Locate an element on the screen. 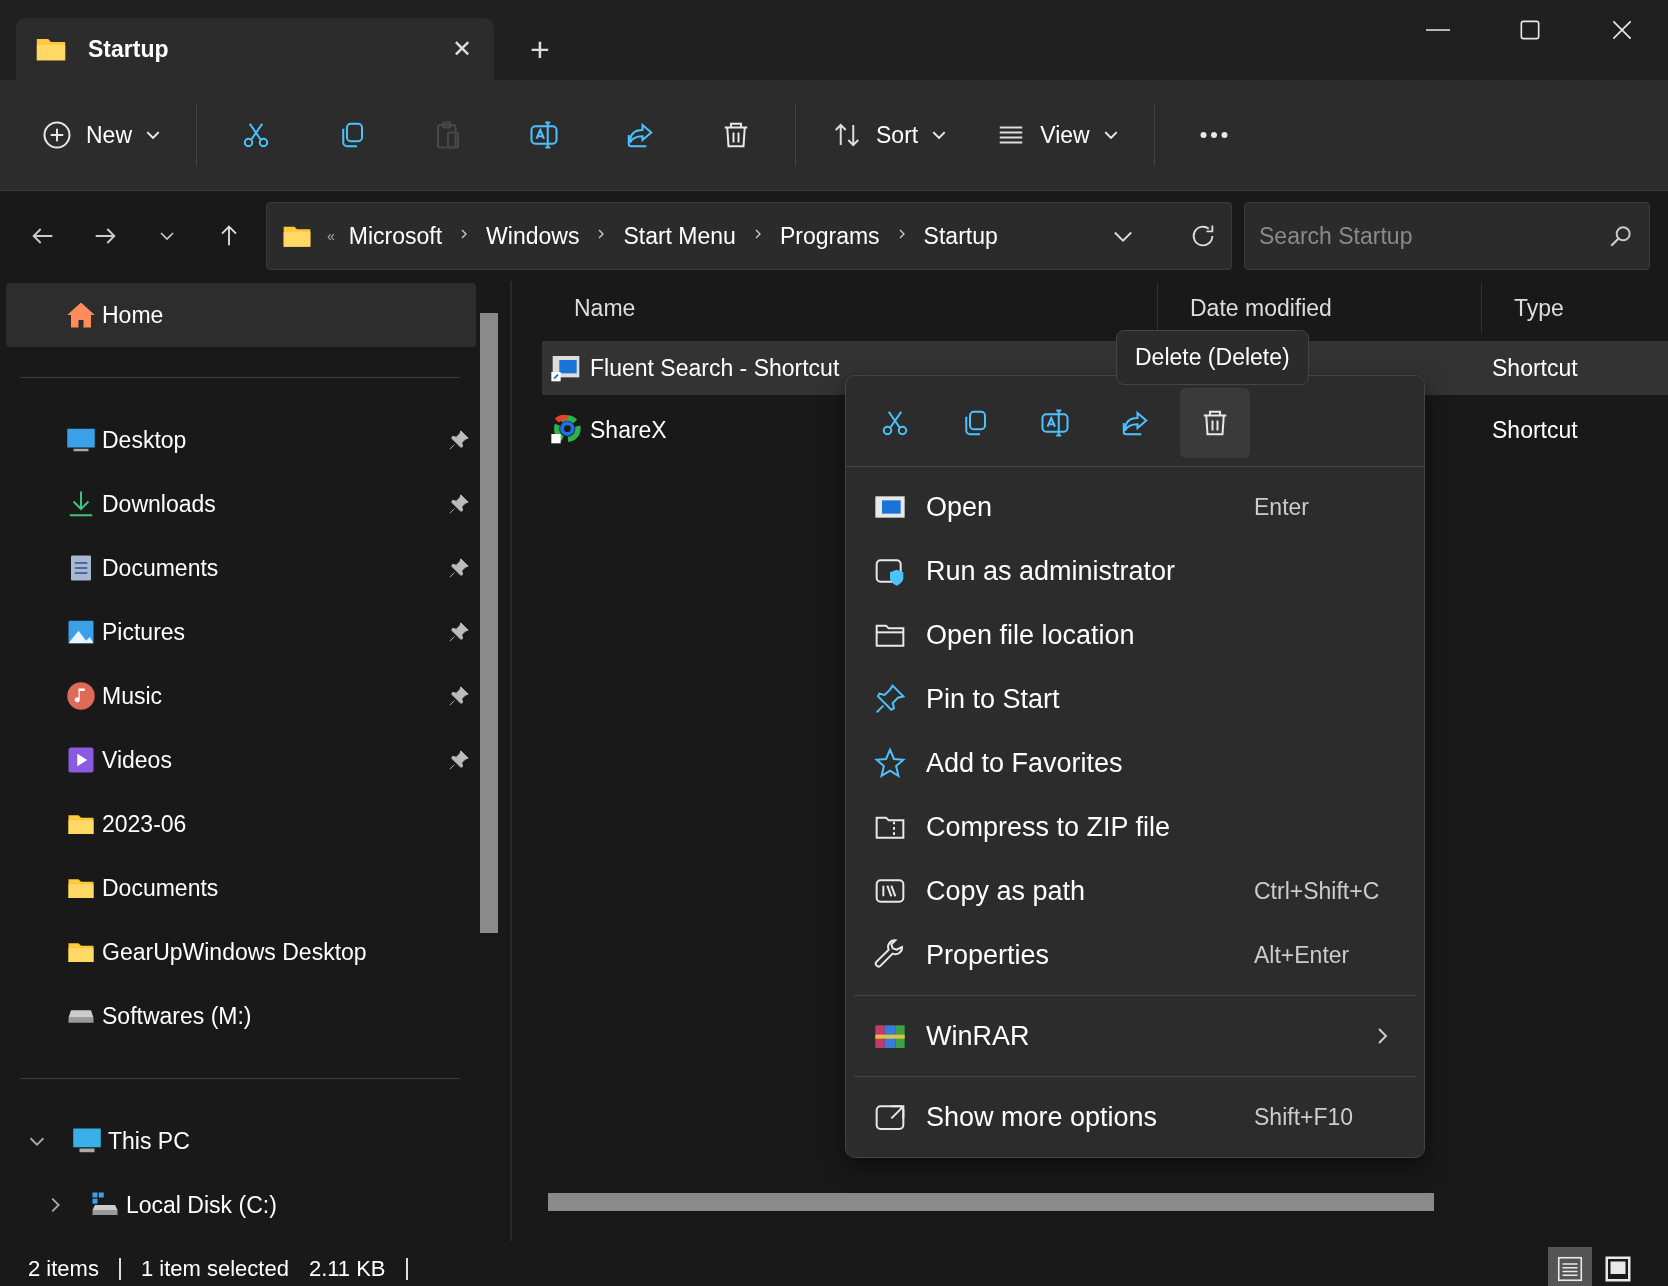  breadcrumb: Startup is located at coordinates (960, 236).